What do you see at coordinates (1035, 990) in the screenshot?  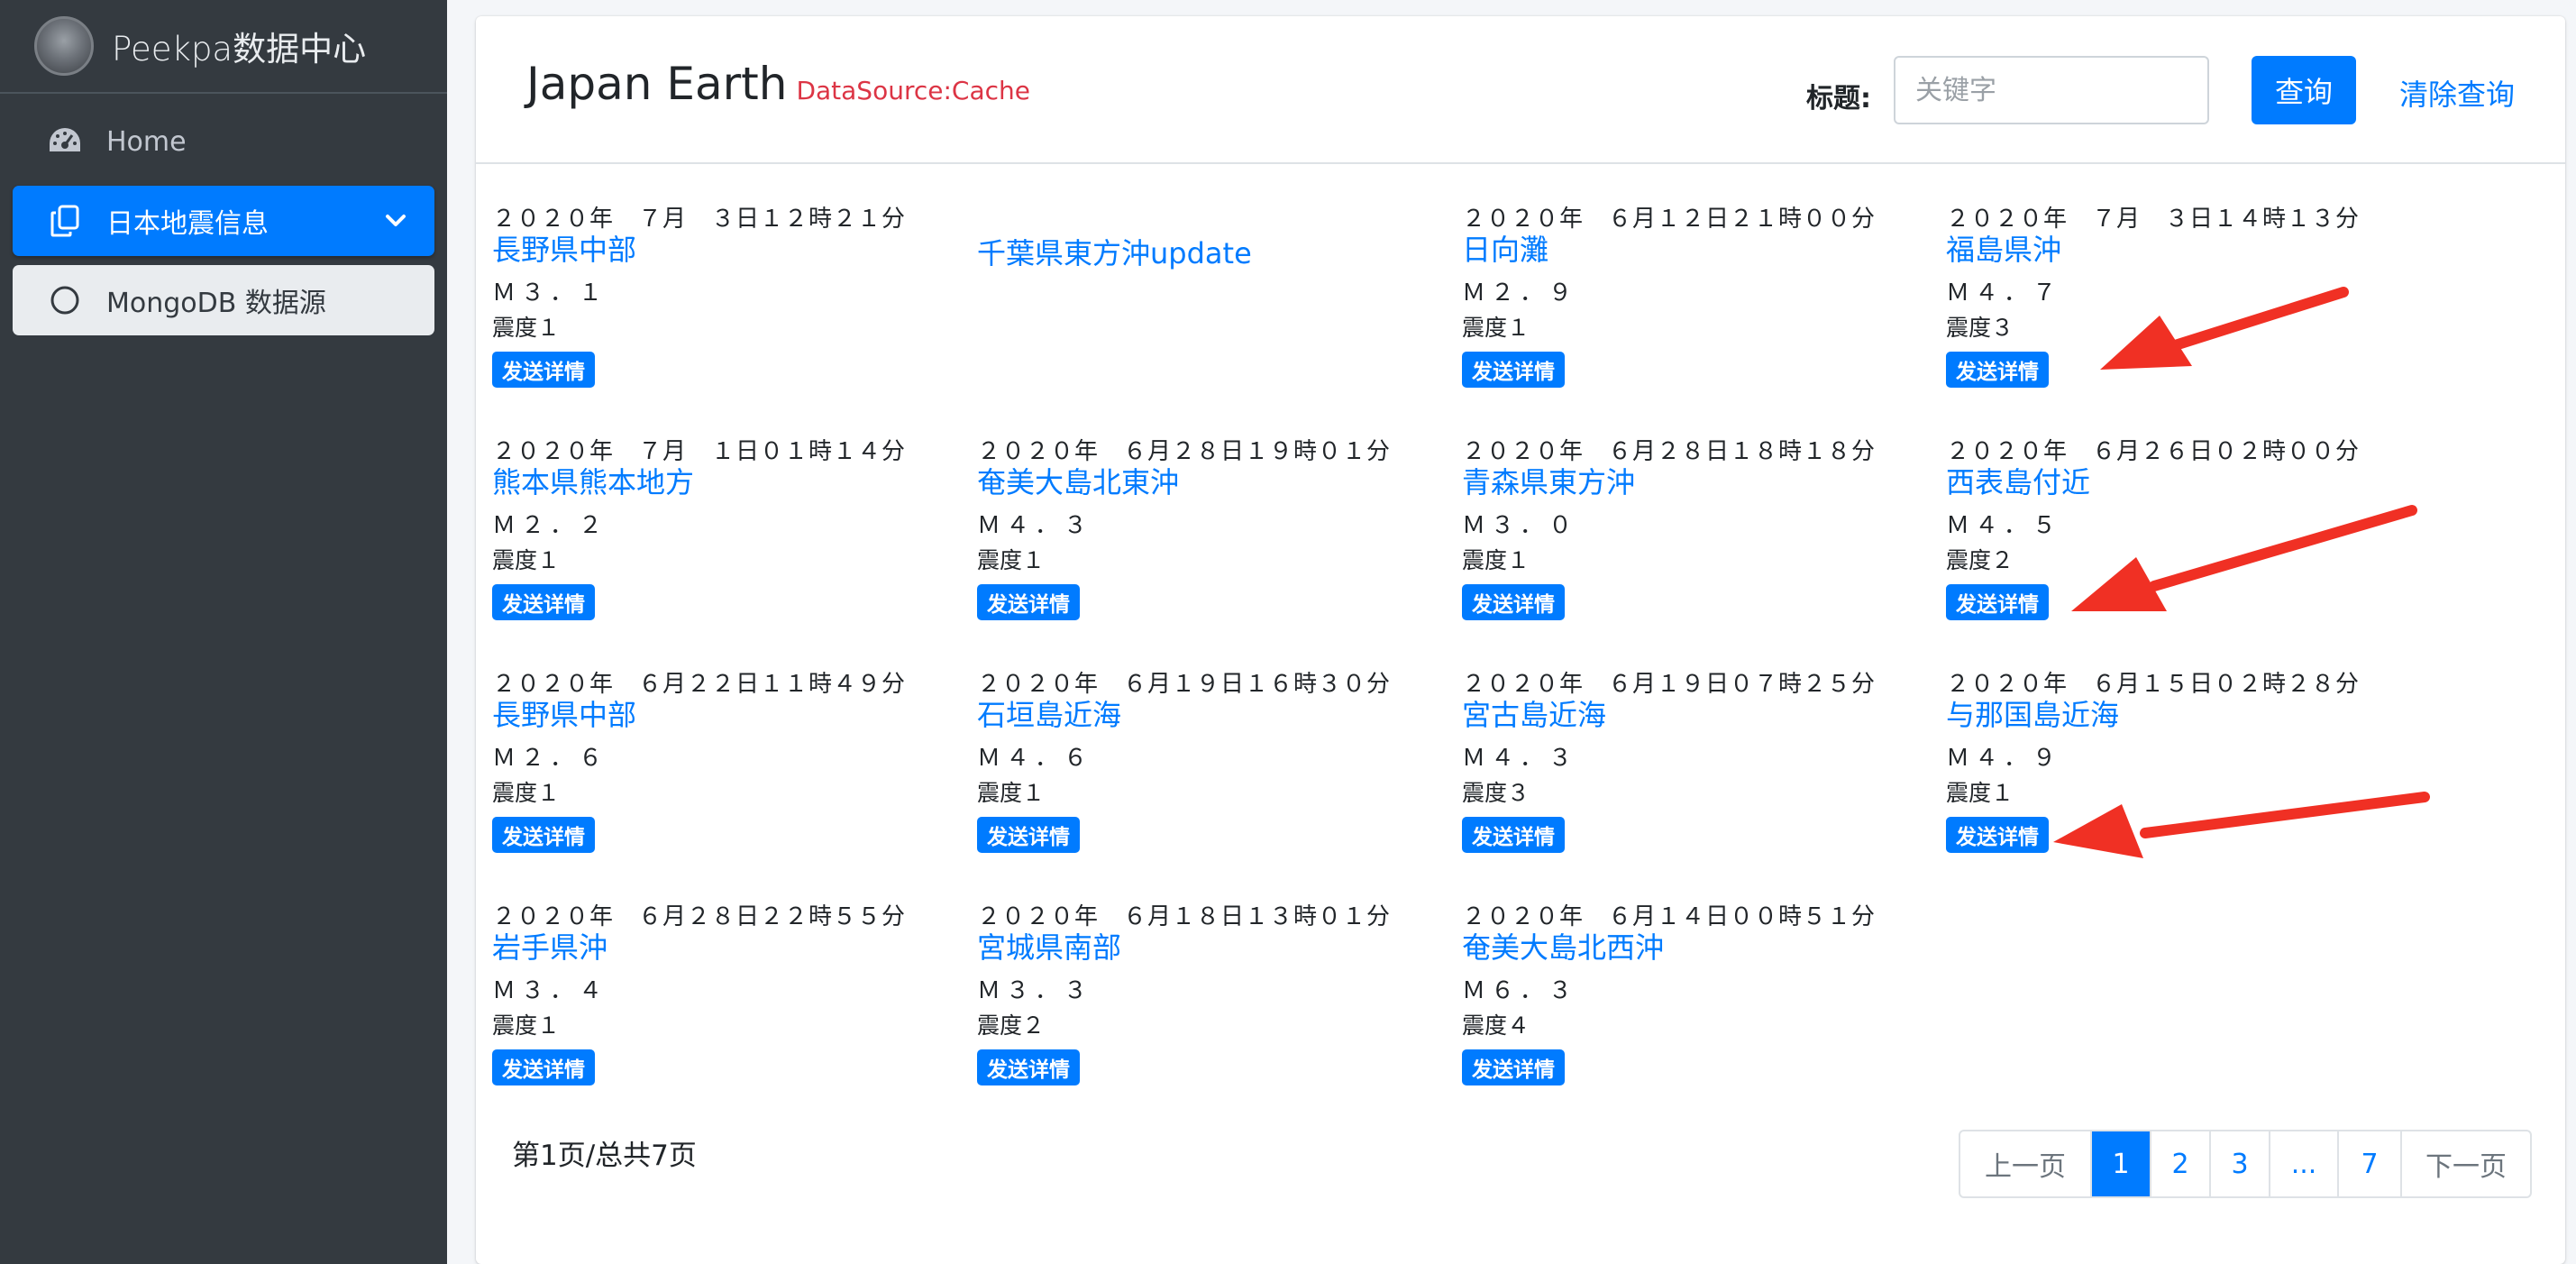 I see `quake-magnitude: Ｍ３．３` at bounding box center [1035, 990].